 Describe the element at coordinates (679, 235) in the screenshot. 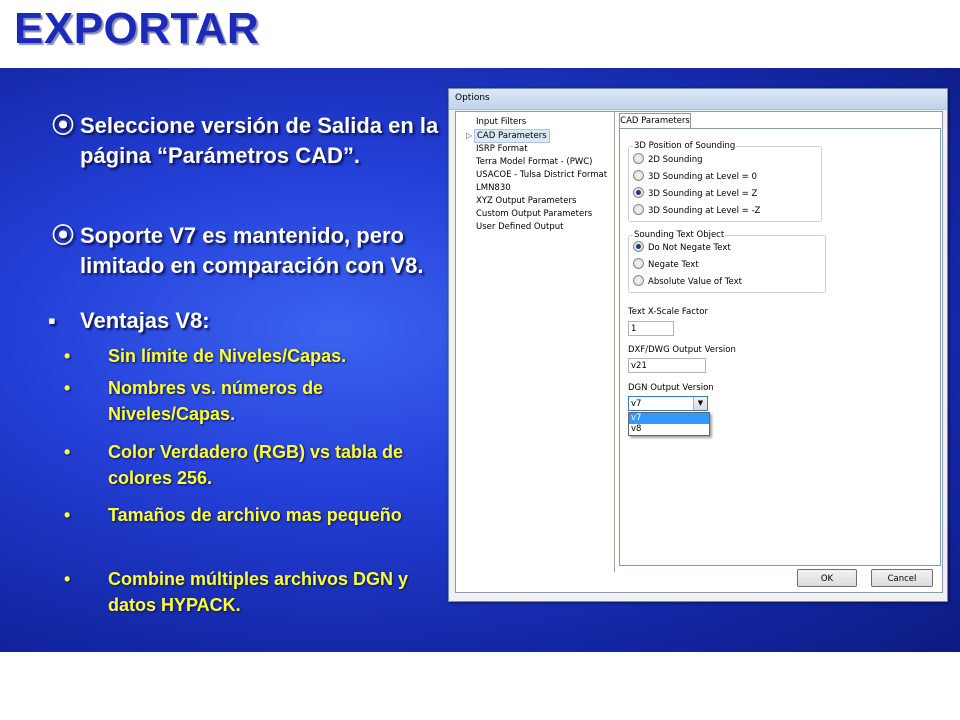

I see `group-label: Sounding Text Object` at that location.